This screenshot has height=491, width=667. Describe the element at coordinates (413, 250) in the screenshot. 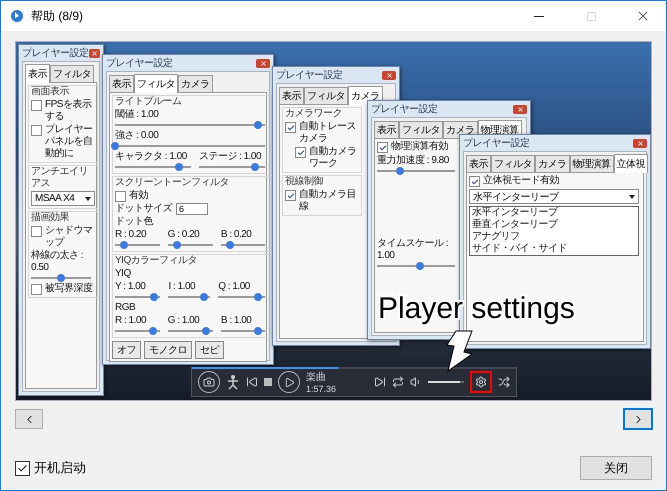

I see `slider-label: タイムスケール : 1.00` at that location.